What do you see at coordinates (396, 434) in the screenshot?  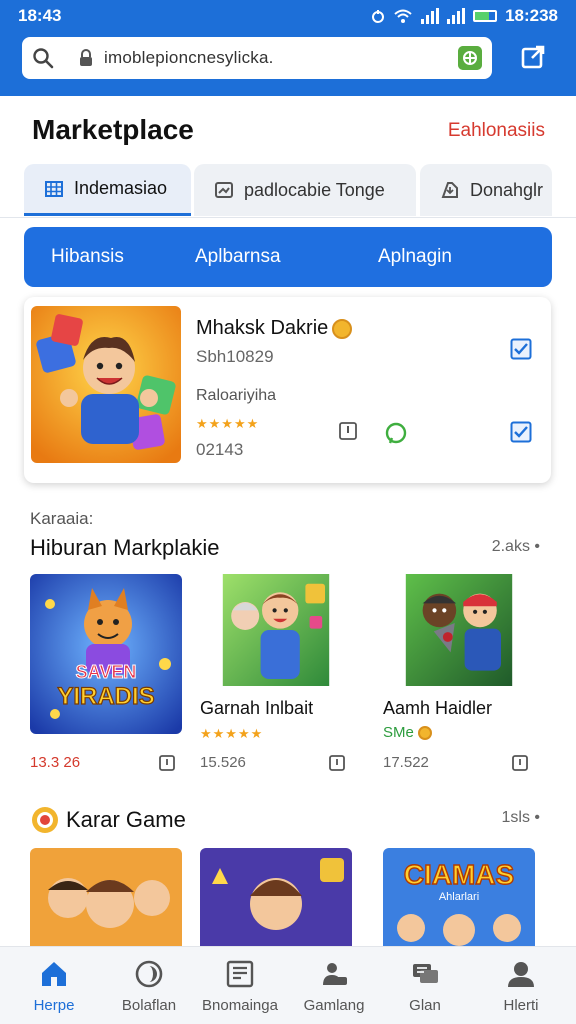 I see `whatsapp-icon` at bounding box center [396, 434].